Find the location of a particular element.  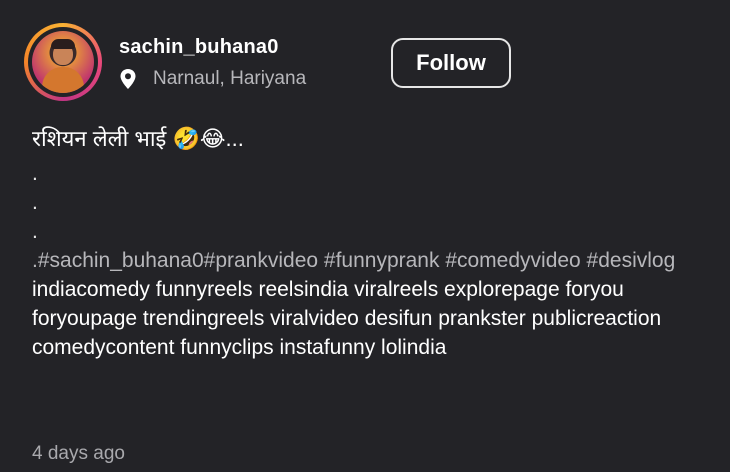

location-label: Narnaul, Hariyana is located at coordinates (230, 78).